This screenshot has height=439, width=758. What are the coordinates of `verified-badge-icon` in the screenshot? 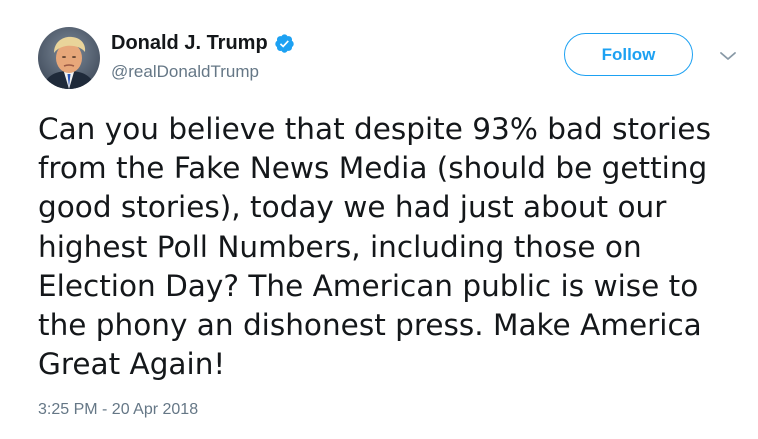 It's located at (284, 43).